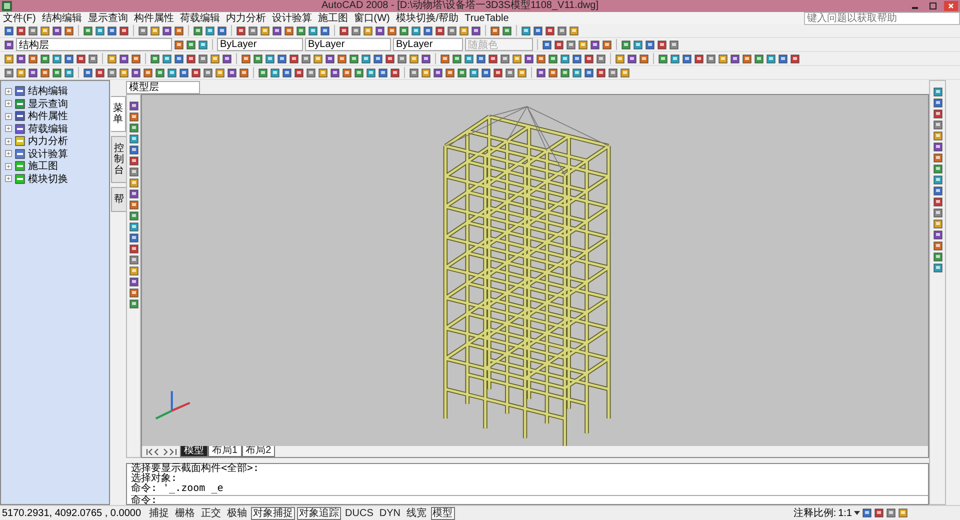  I want to click on command-history-line: 命令: '_.zoom _e, so click(177, 489).